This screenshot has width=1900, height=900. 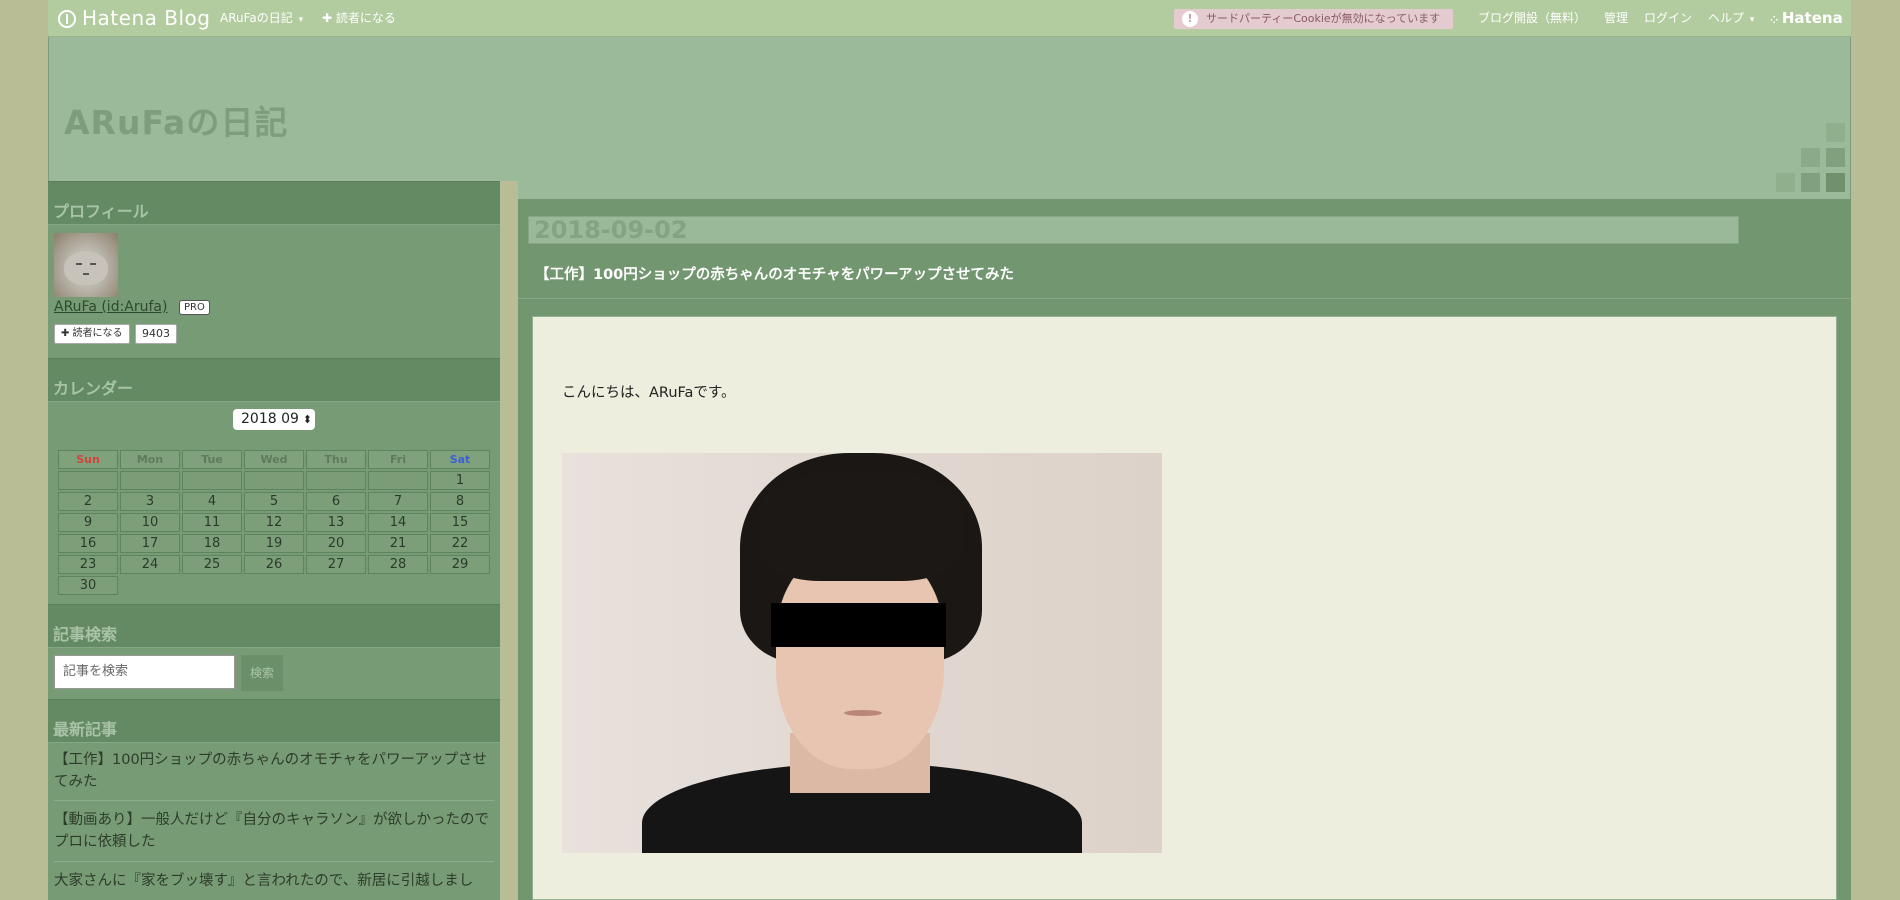 What do you see at coordinates (274, 459) in the screenshot?
I see `calendar-day-header: Wed` at bounding box center [274, 459].